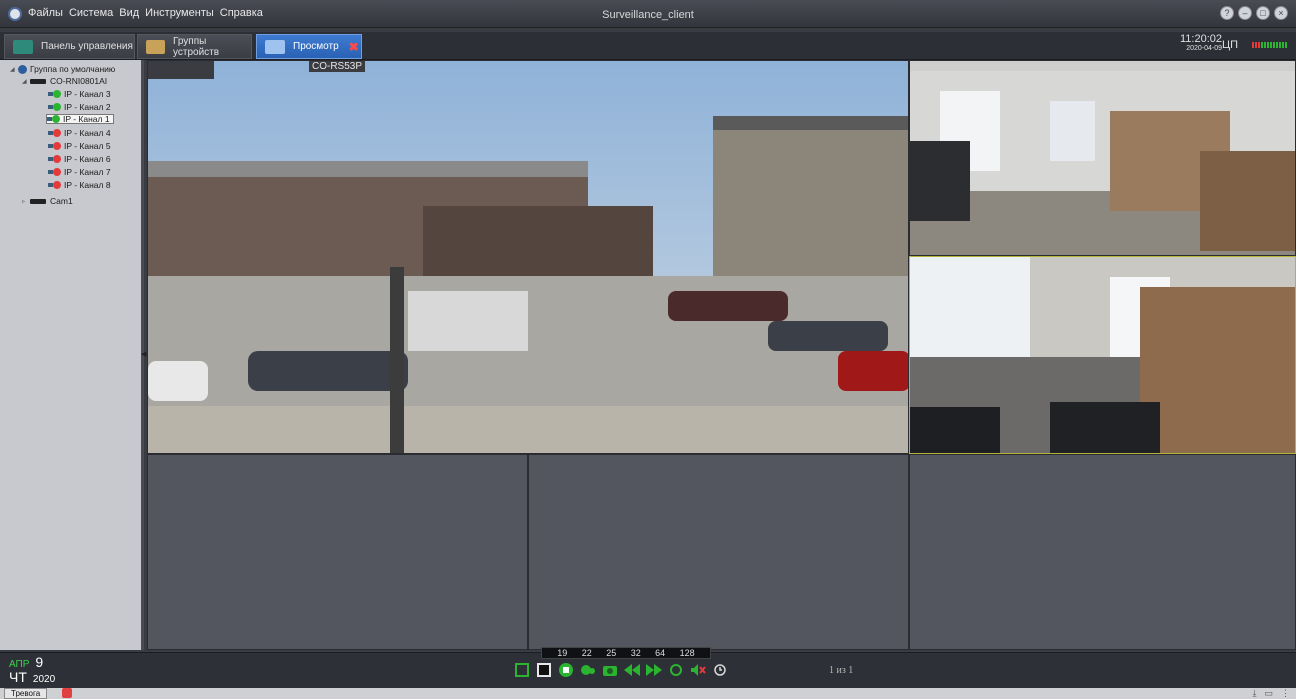  I want to click on tab-device-groups: Группы устройств, so click(194, 46).